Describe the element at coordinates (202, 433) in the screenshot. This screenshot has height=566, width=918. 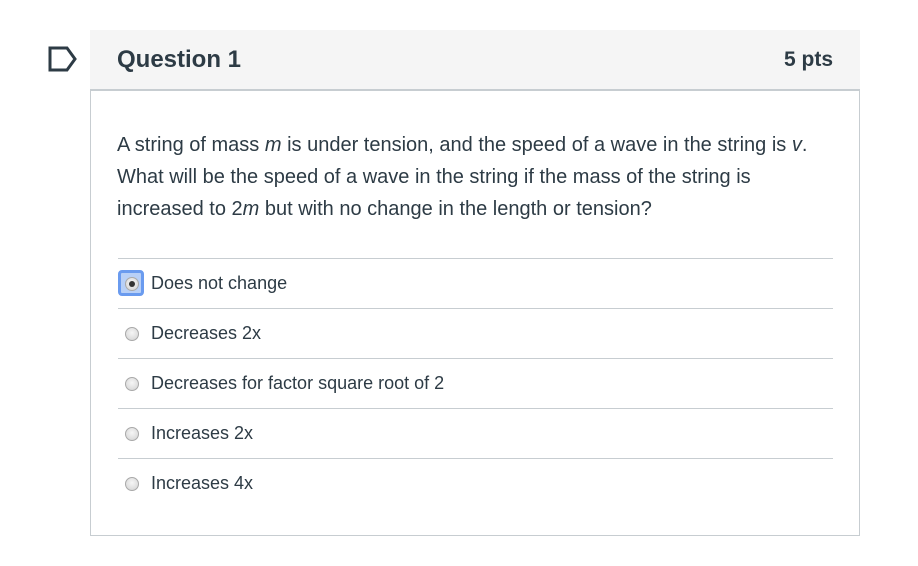
I see `answer-label: Increases 2x` at that location.